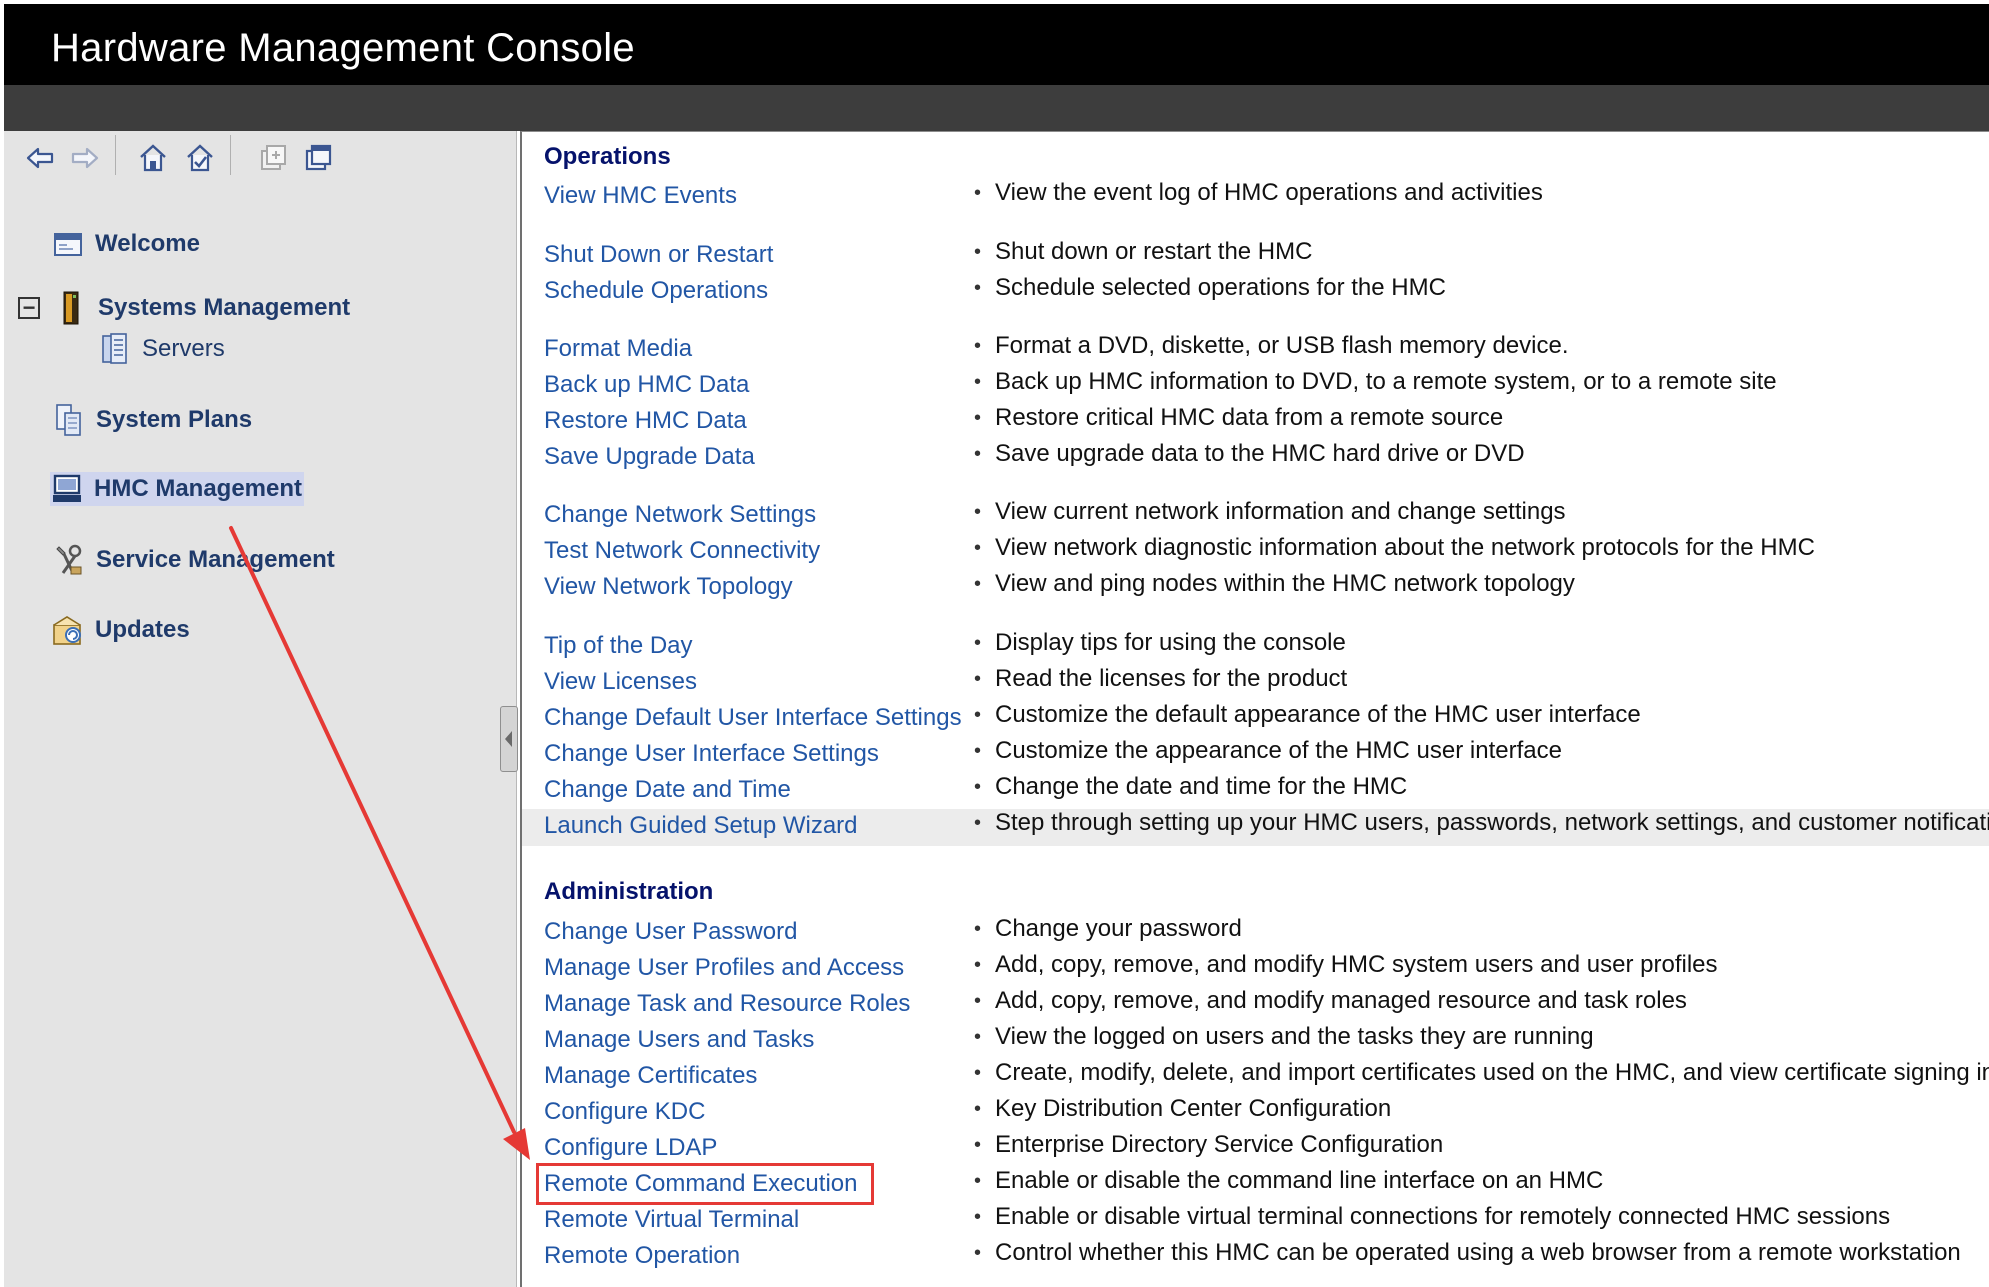 Image resolution: width=1989 pixels, height=1287 pixels. I want to click on pane-collapse-handle, so click(509, 739).